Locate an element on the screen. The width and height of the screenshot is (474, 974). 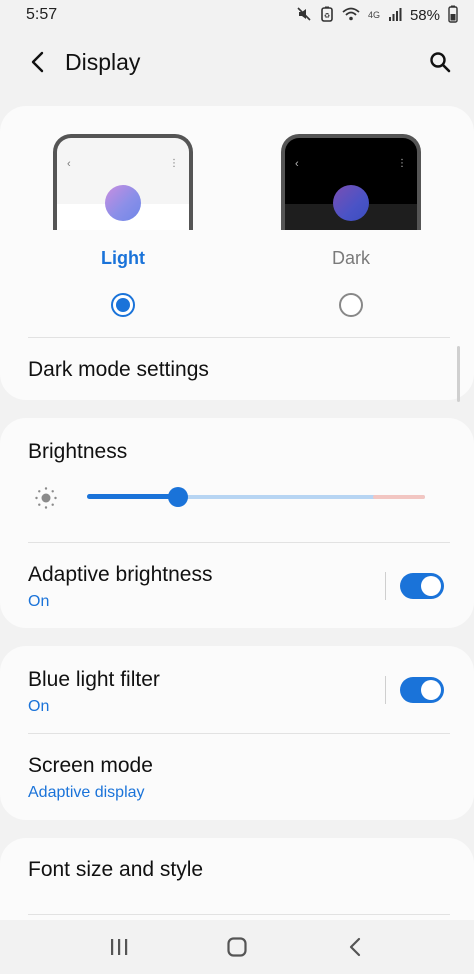
sun-icon is located at coordinates (46, 498).